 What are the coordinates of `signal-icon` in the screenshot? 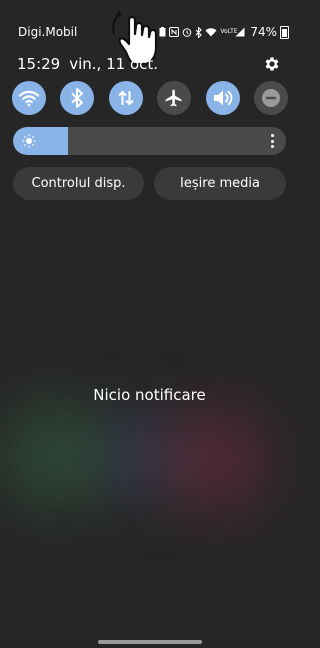 It's located at (240, 32).